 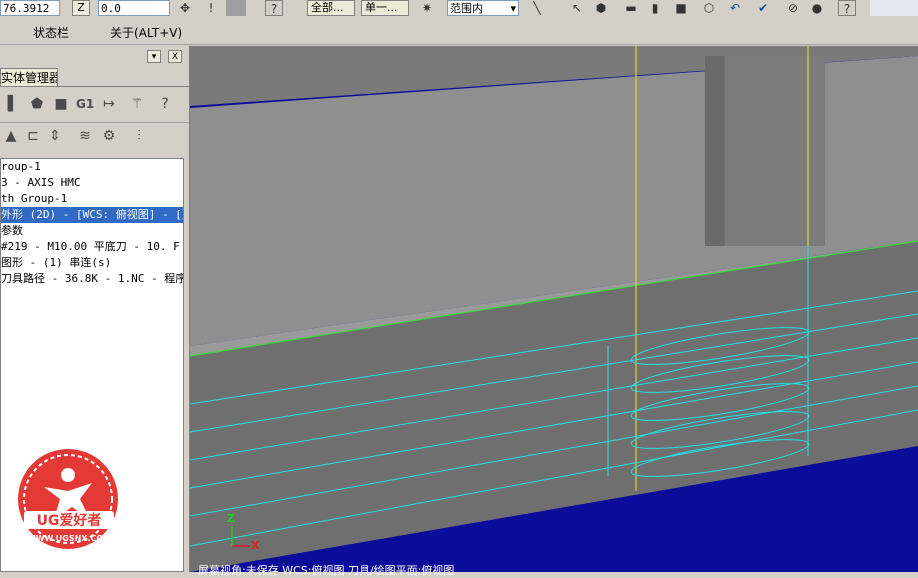 What do you see at coordinates (139, 136) in the screenshot?
I see `filter-icon: ⫶` at bounding box center [139, 136].